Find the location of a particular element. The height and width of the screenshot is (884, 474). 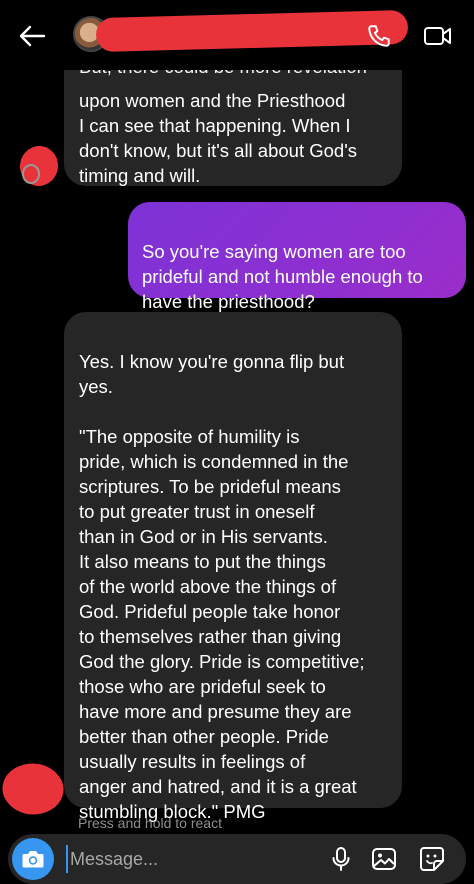

back-button is located at coordinates (32, 36).